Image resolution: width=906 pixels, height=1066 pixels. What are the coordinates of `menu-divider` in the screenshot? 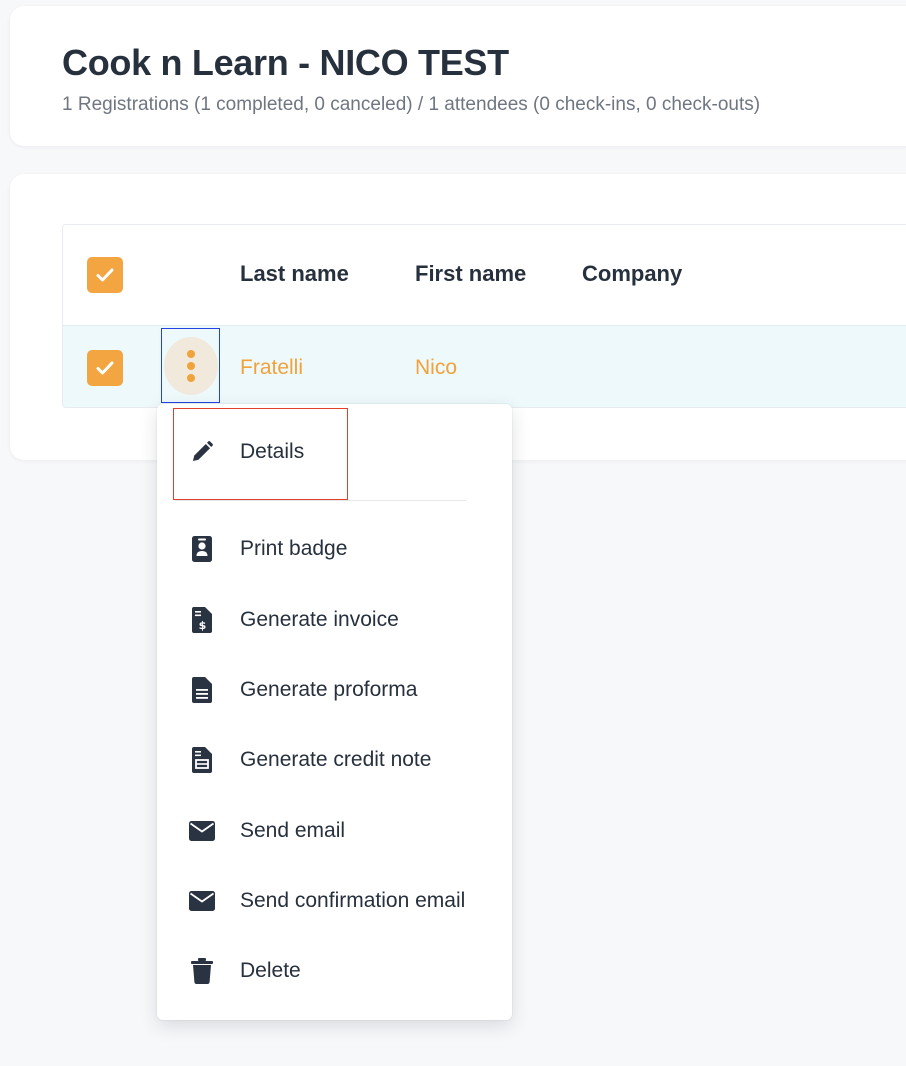 It's located at (320, 500).